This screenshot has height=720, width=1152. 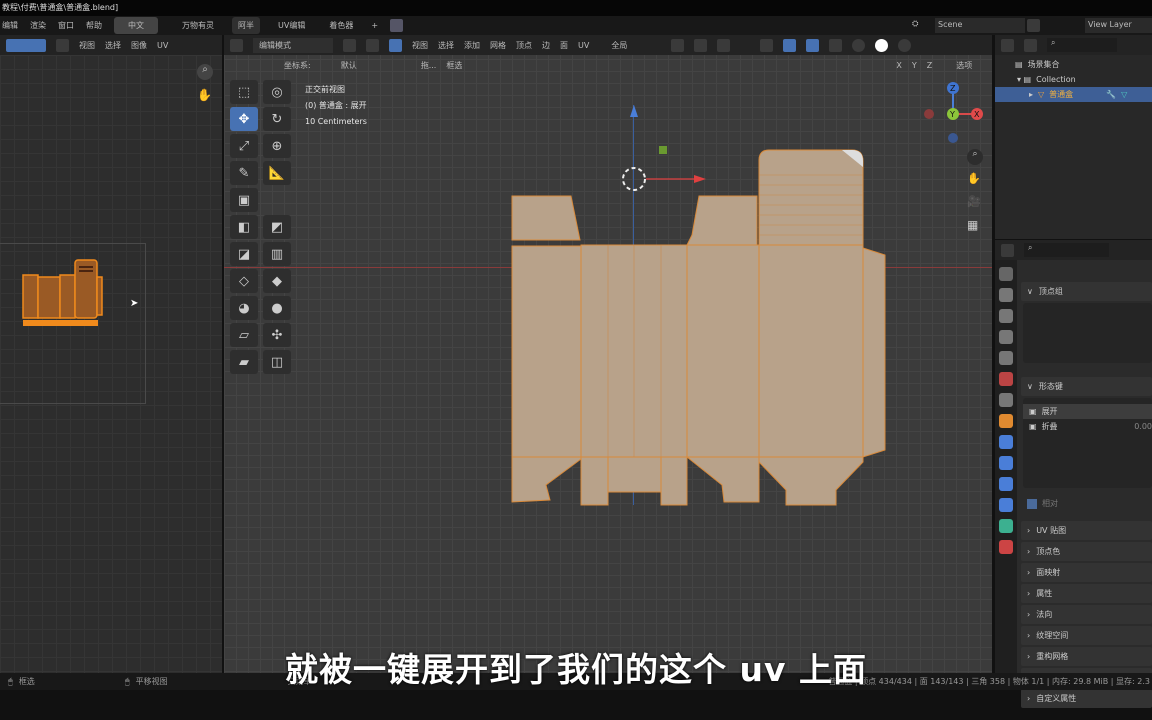 I want to click on outliner-object-box: ▸ ▽ 普通盒 🔧 ▽, so click(x=1073, y=94).